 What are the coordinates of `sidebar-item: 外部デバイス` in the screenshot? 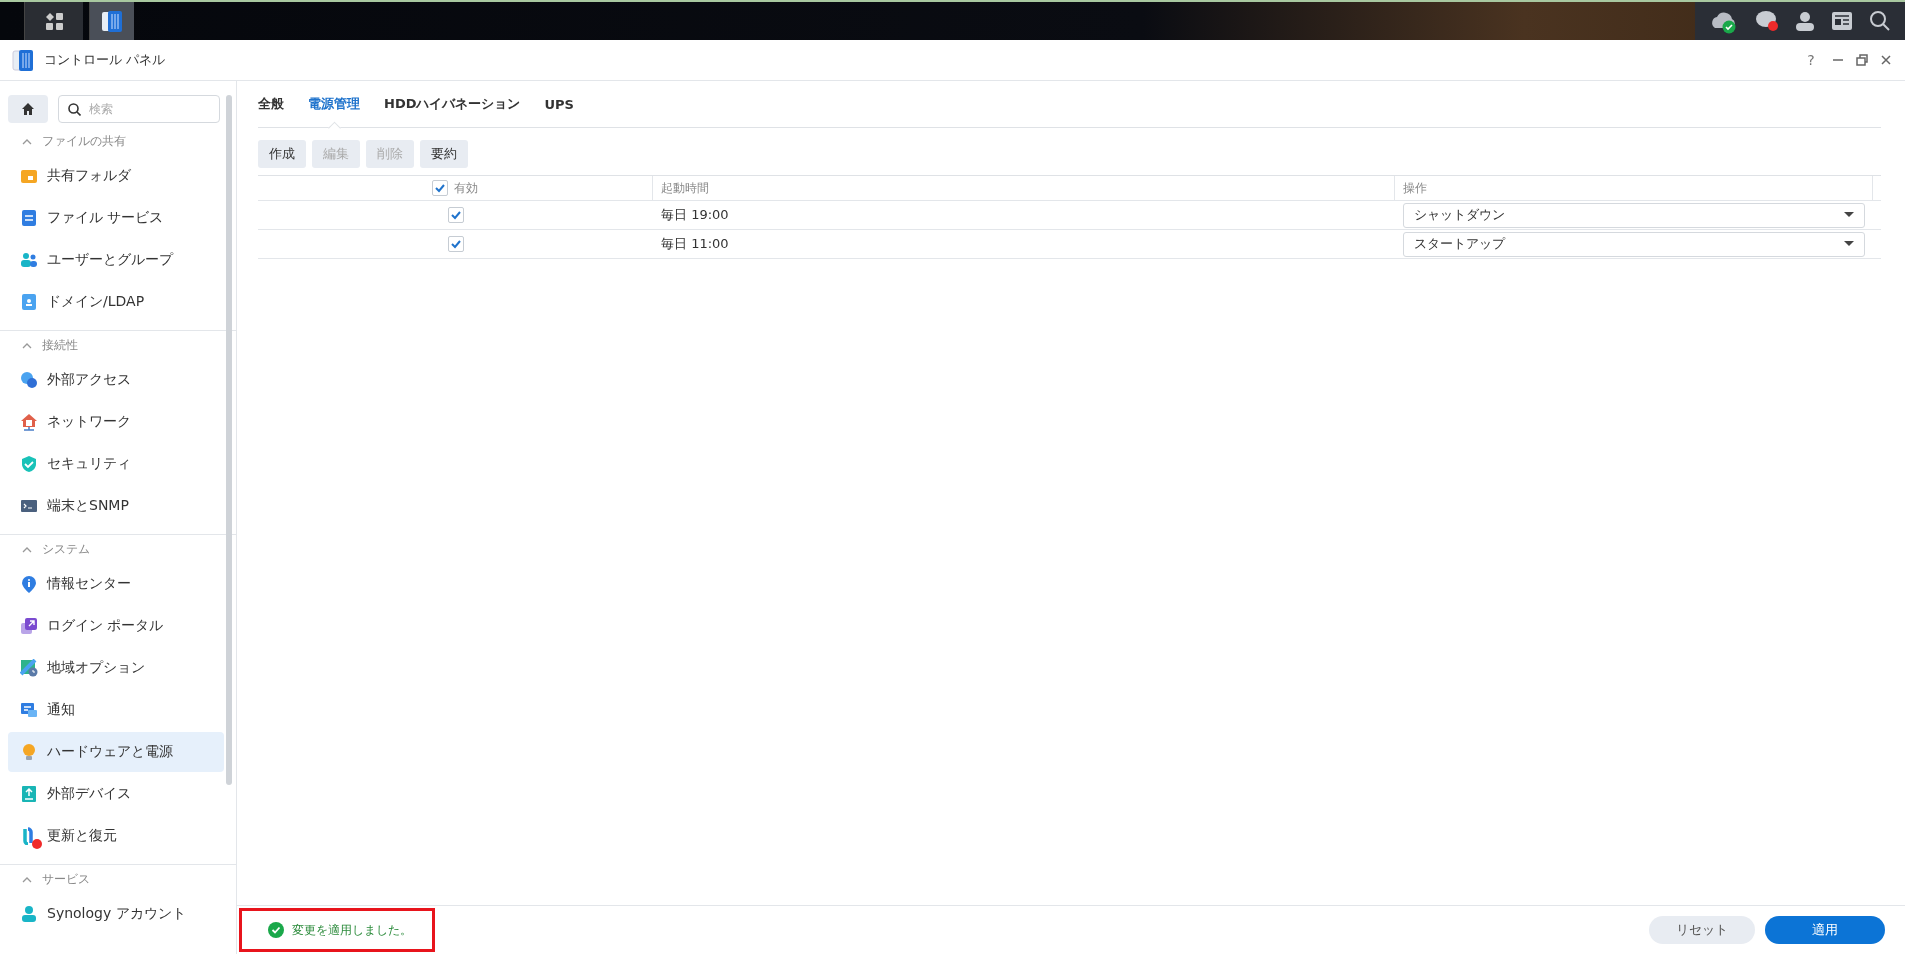 It's located at (116, 794).